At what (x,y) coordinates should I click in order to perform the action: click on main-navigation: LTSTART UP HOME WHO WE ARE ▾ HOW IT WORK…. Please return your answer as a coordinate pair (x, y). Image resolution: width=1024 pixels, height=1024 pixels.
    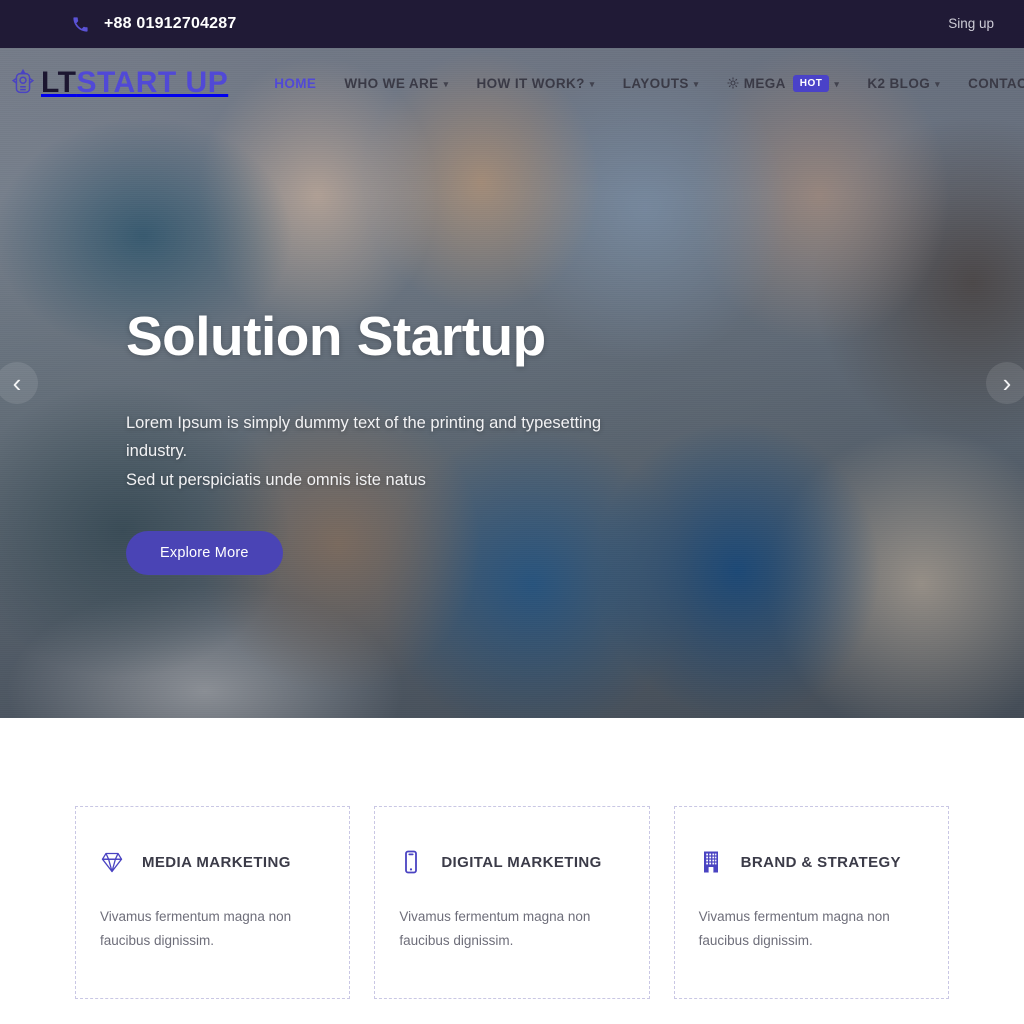
    Looking at the image, I should click on (512, 83).